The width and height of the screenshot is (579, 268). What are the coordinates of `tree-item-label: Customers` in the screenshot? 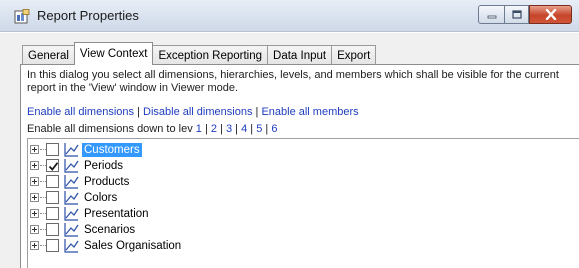 It's located at (112, 150).